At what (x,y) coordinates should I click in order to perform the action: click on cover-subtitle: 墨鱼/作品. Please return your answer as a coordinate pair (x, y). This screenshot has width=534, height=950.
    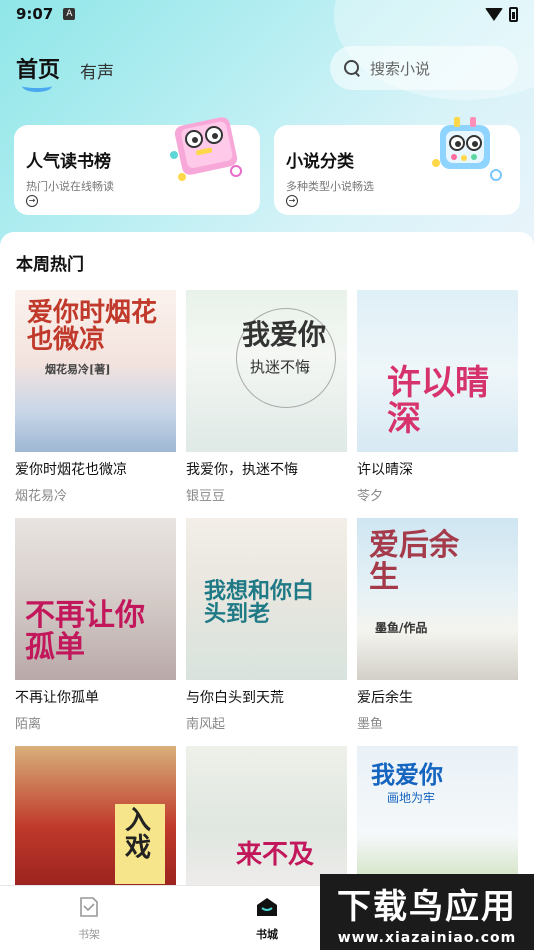
    Looking at the image, I should click on (401, 628).